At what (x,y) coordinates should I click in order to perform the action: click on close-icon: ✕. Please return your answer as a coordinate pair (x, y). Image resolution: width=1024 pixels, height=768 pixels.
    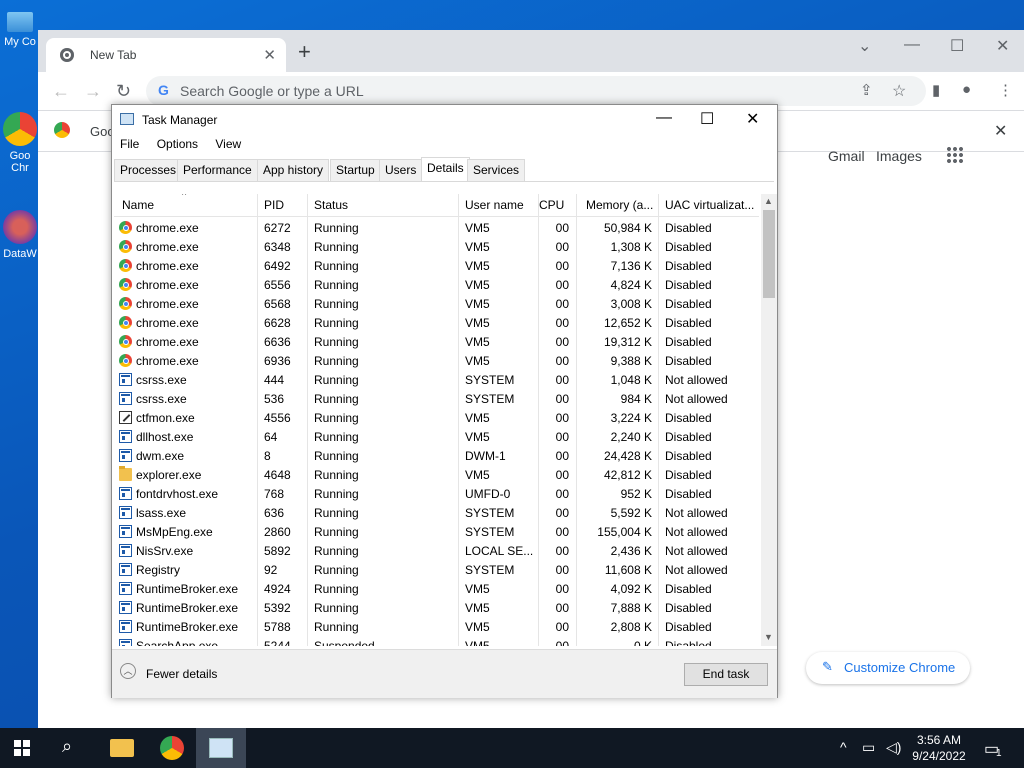
    Looking at the image, I should click on (1002, 46).